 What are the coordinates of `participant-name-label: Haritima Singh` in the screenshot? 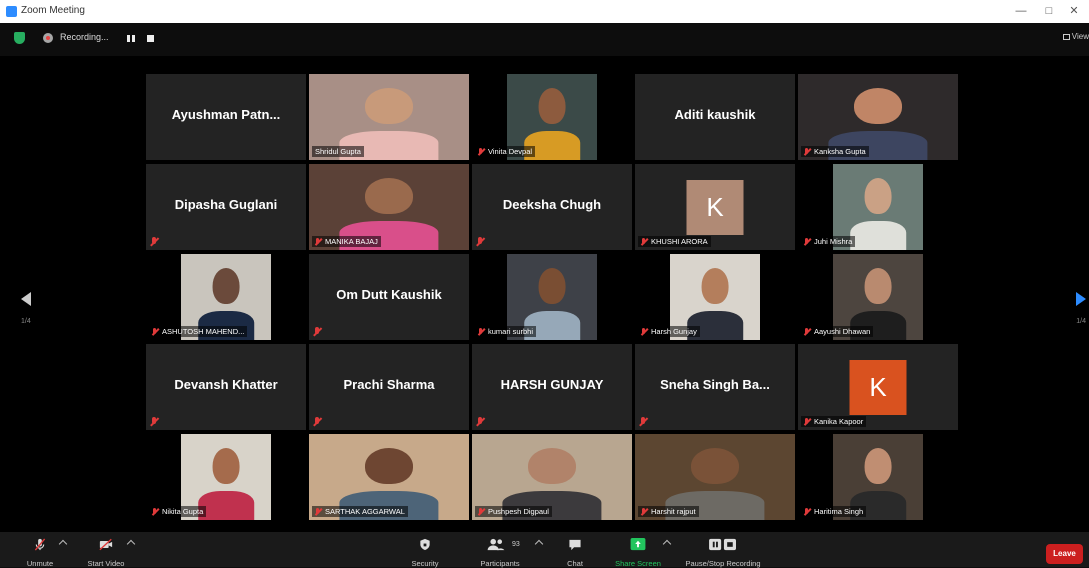 It's located at (834, 511).